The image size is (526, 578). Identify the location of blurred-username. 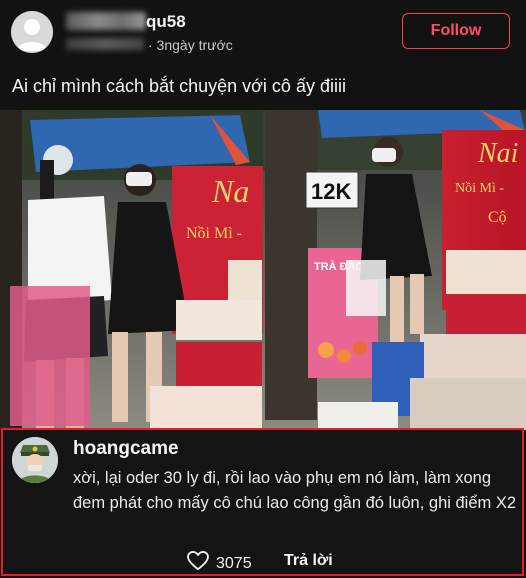
(106, 21).